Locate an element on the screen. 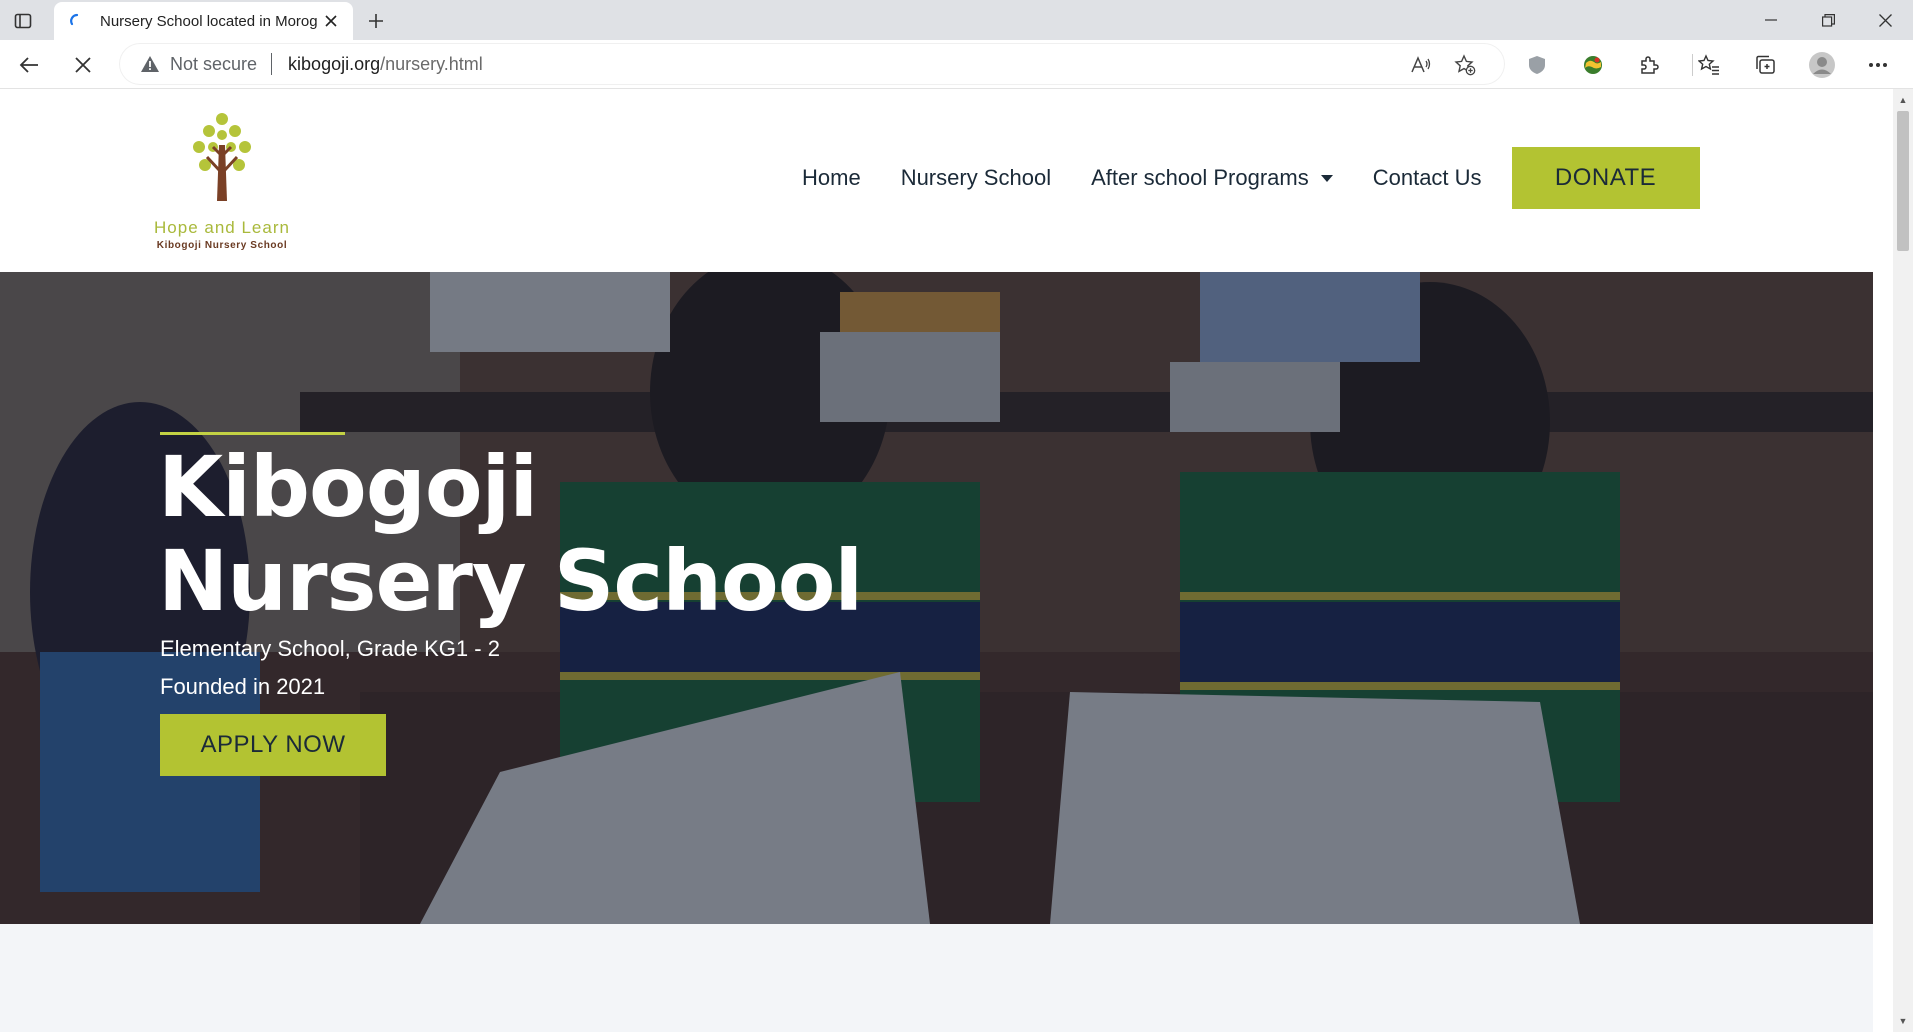  profile-avatar-icon is located at coordinates (1822, 65).